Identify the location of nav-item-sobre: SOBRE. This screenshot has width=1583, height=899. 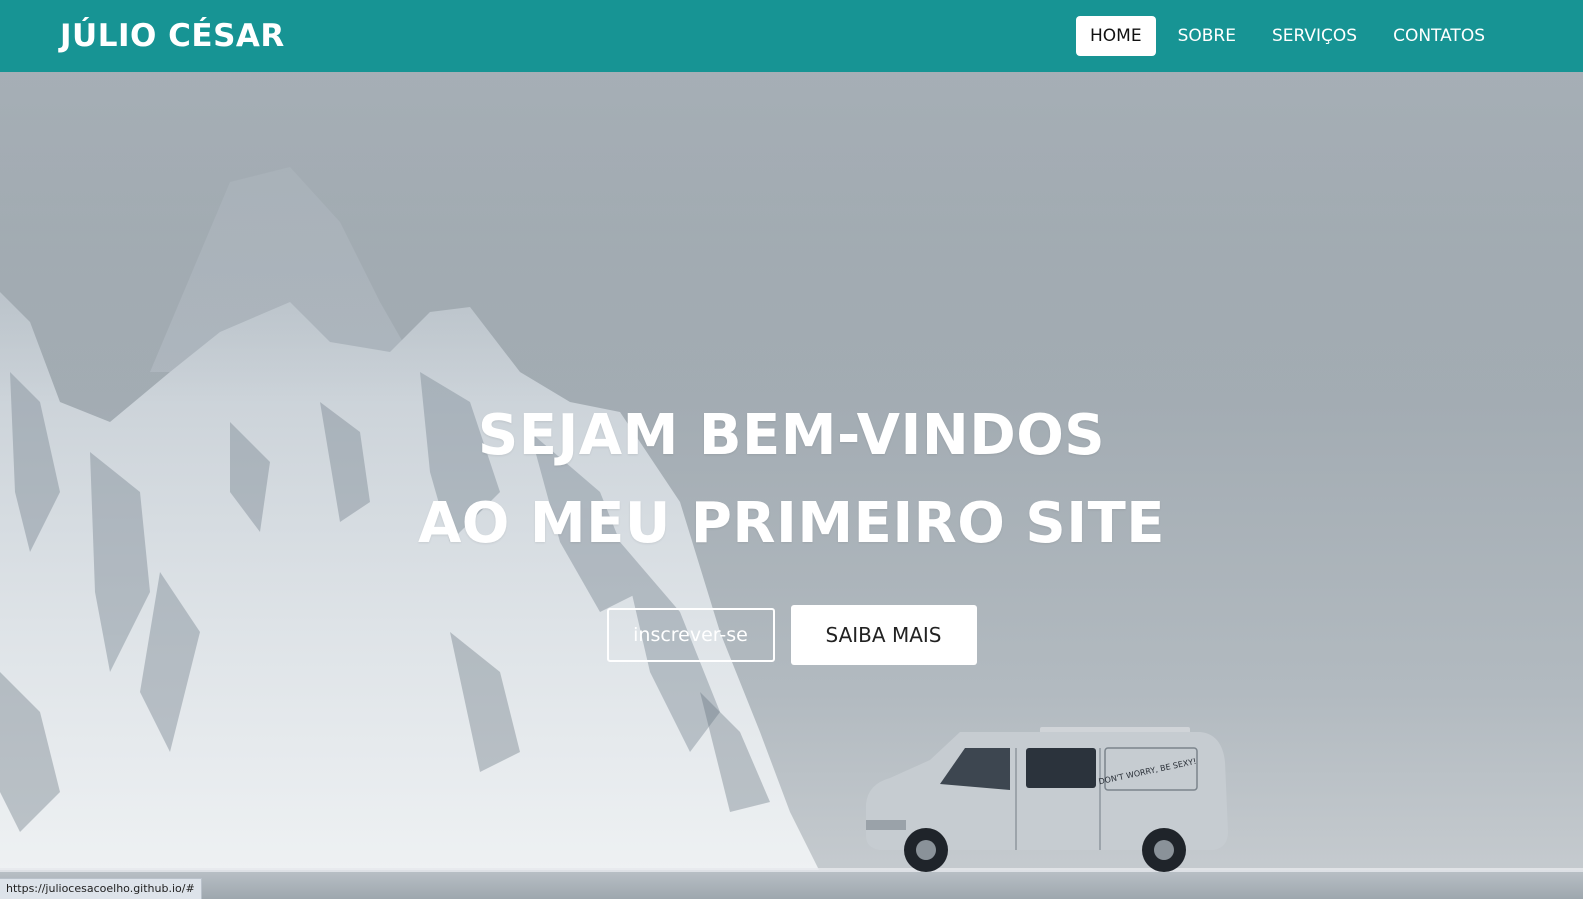
(1207, 36).